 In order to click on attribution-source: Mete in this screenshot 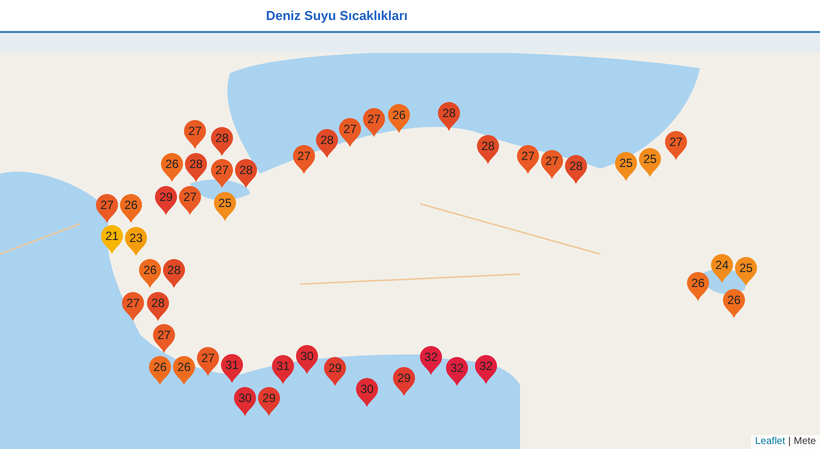, I will do `click(805, 442)`.